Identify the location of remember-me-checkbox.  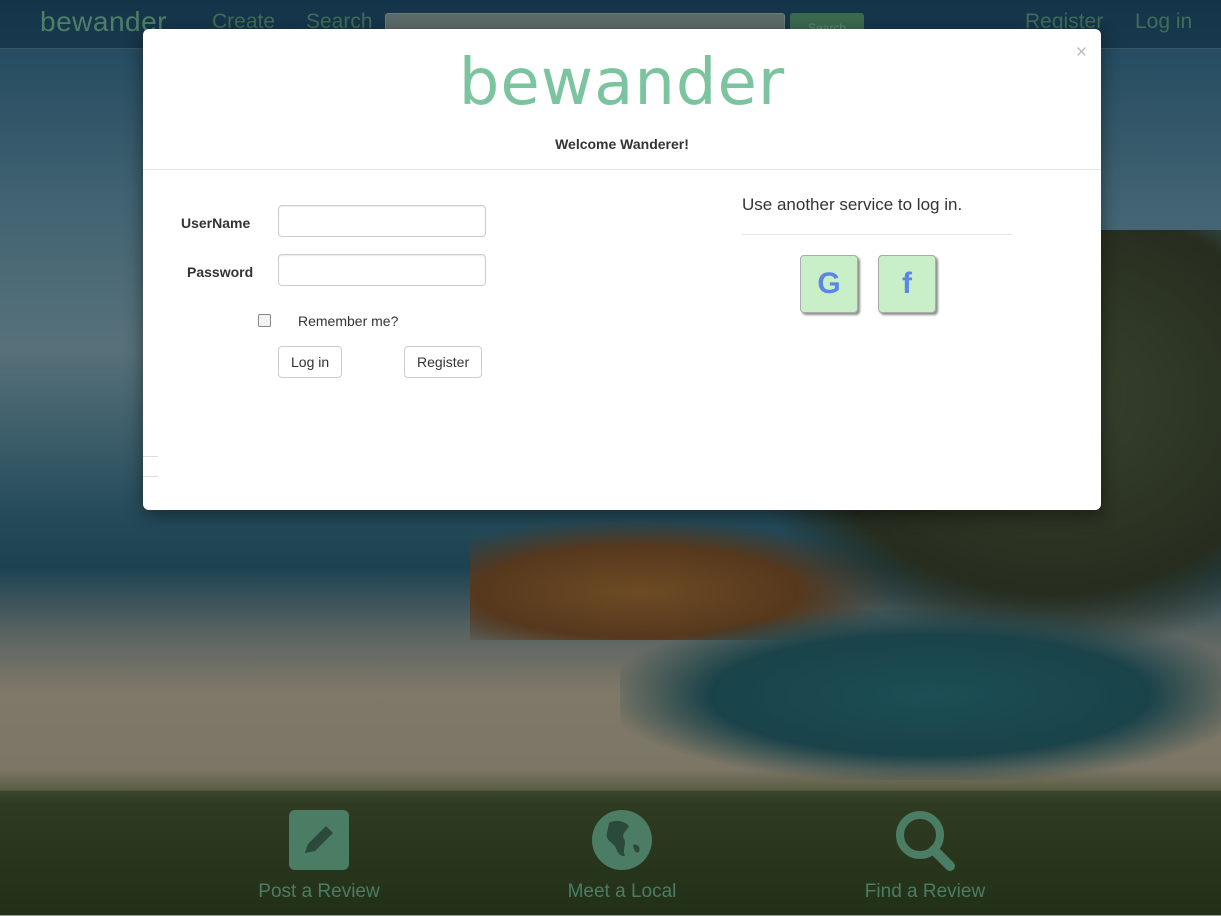
(264, 320).